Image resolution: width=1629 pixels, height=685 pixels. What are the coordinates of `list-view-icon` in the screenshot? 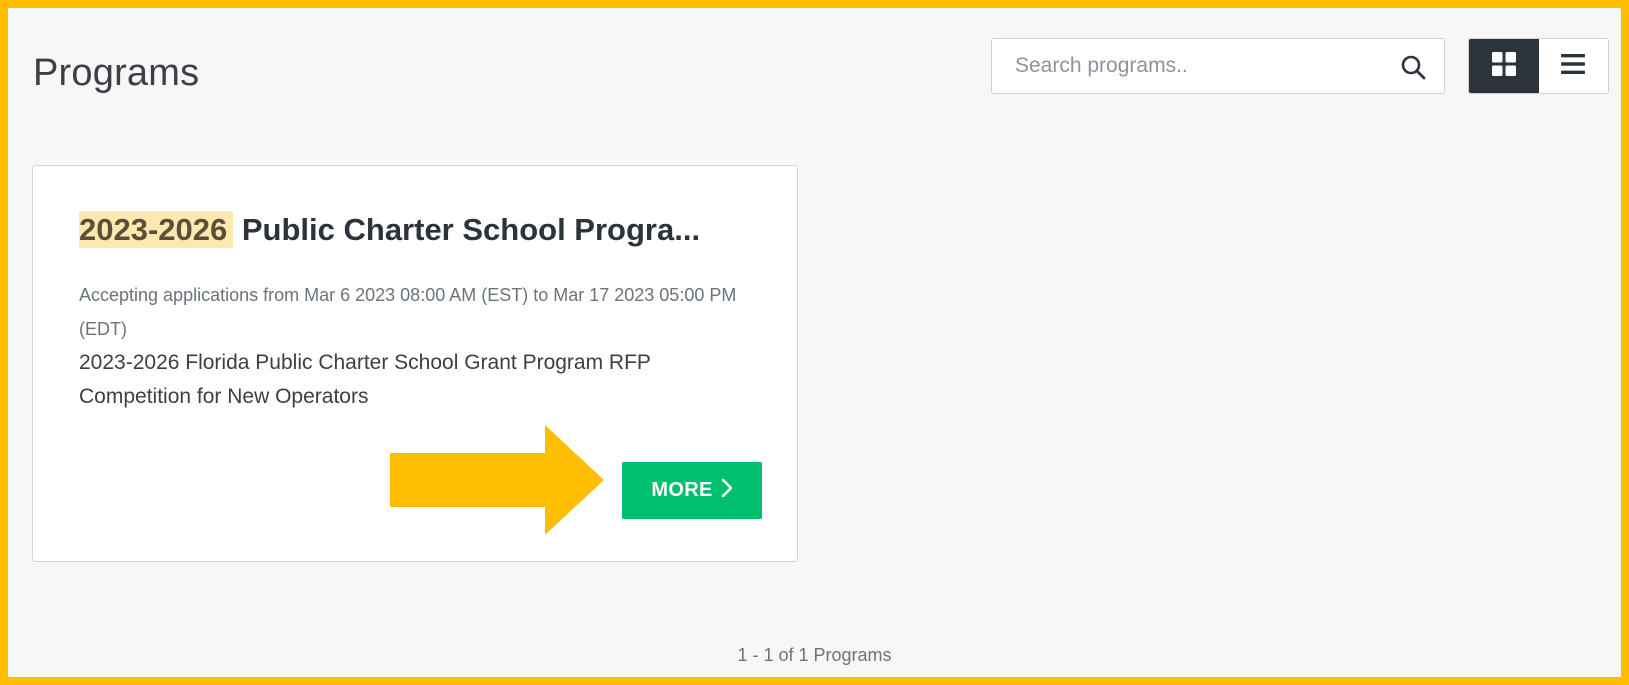 It's located at (1573, 66).